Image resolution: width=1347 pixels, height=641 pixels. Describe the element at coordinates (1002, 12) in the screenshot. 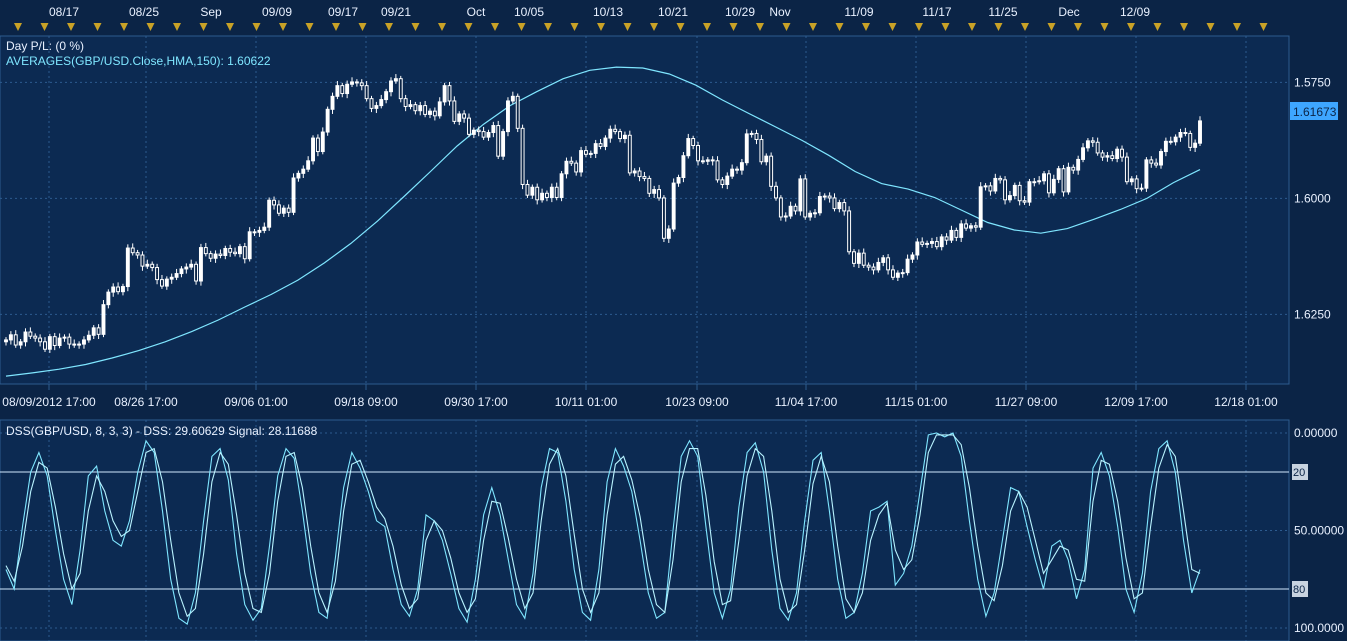

I see `top-axis-label: 11/25` at that location.